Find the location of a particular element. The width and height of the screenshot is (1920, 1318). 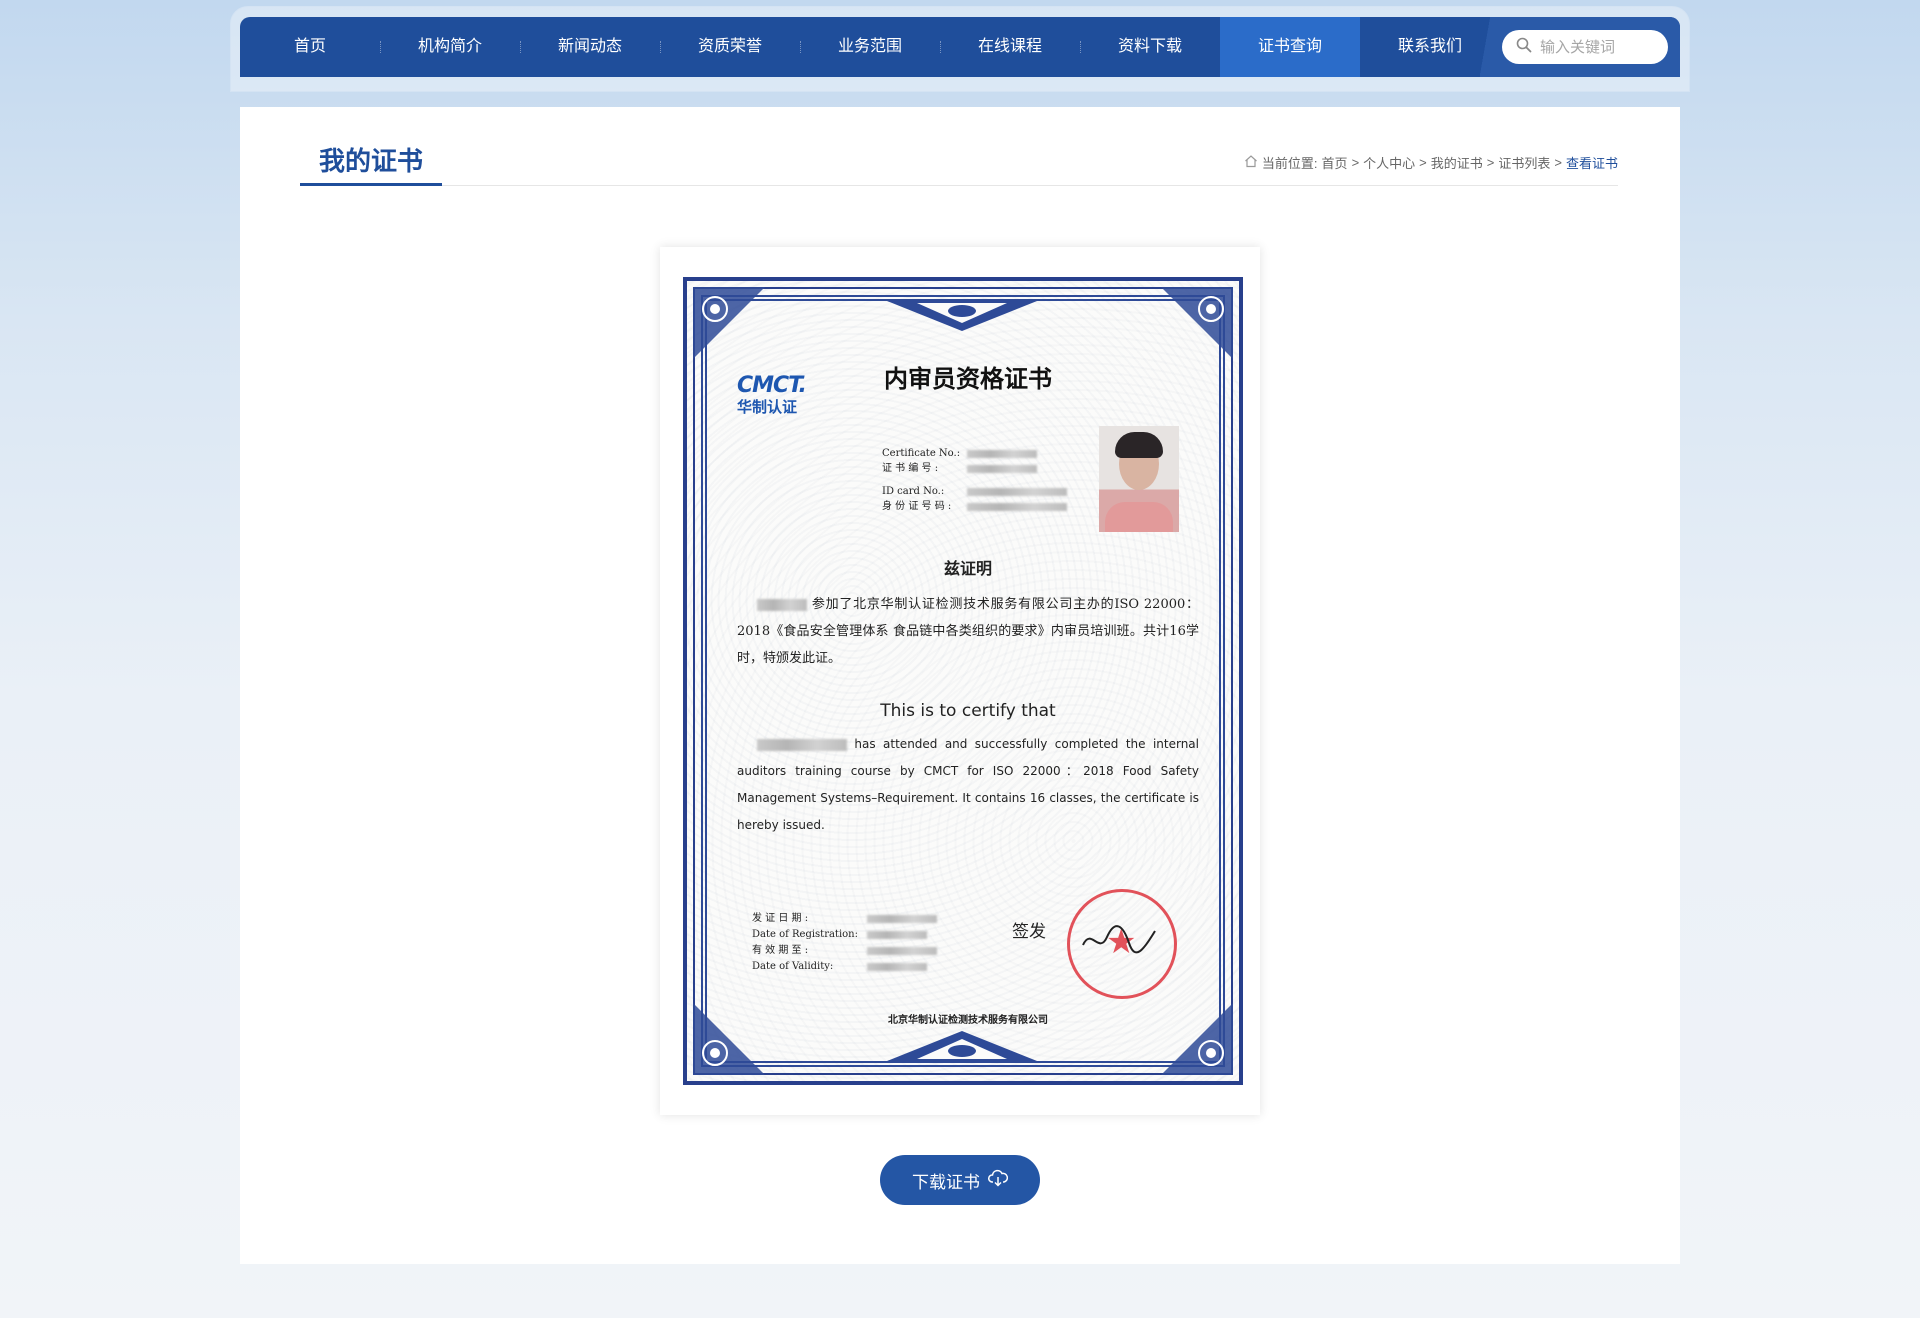

search-input is located at coordinates (1595, 47).